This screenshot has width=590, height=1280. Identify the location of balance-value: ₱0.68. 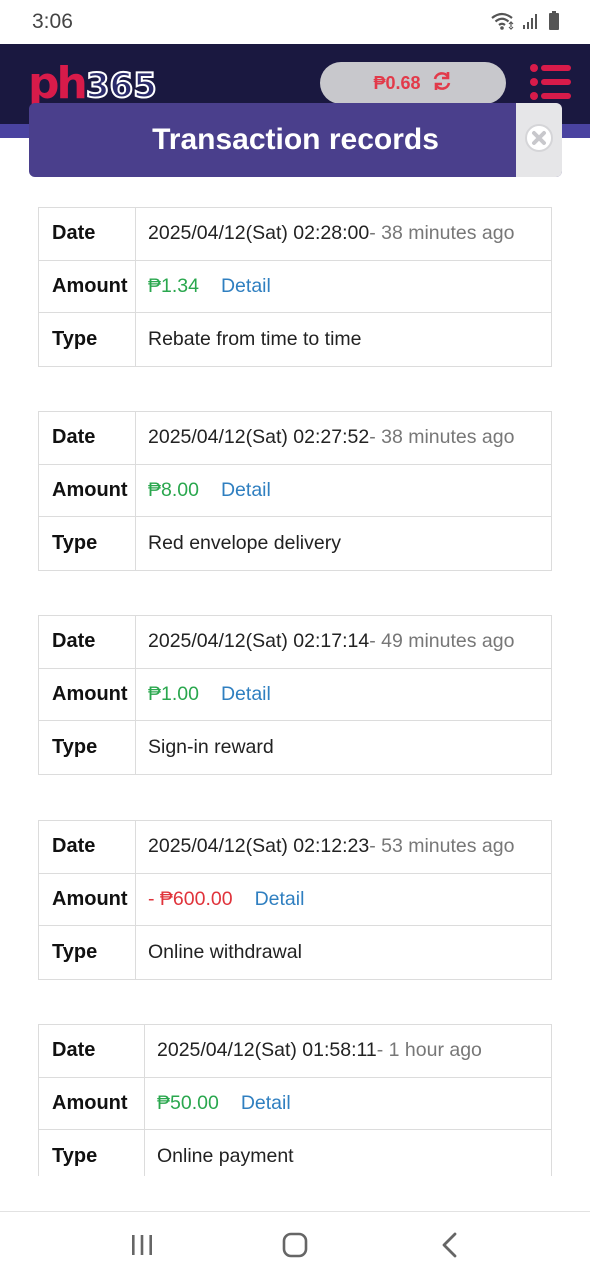
(397, 82).